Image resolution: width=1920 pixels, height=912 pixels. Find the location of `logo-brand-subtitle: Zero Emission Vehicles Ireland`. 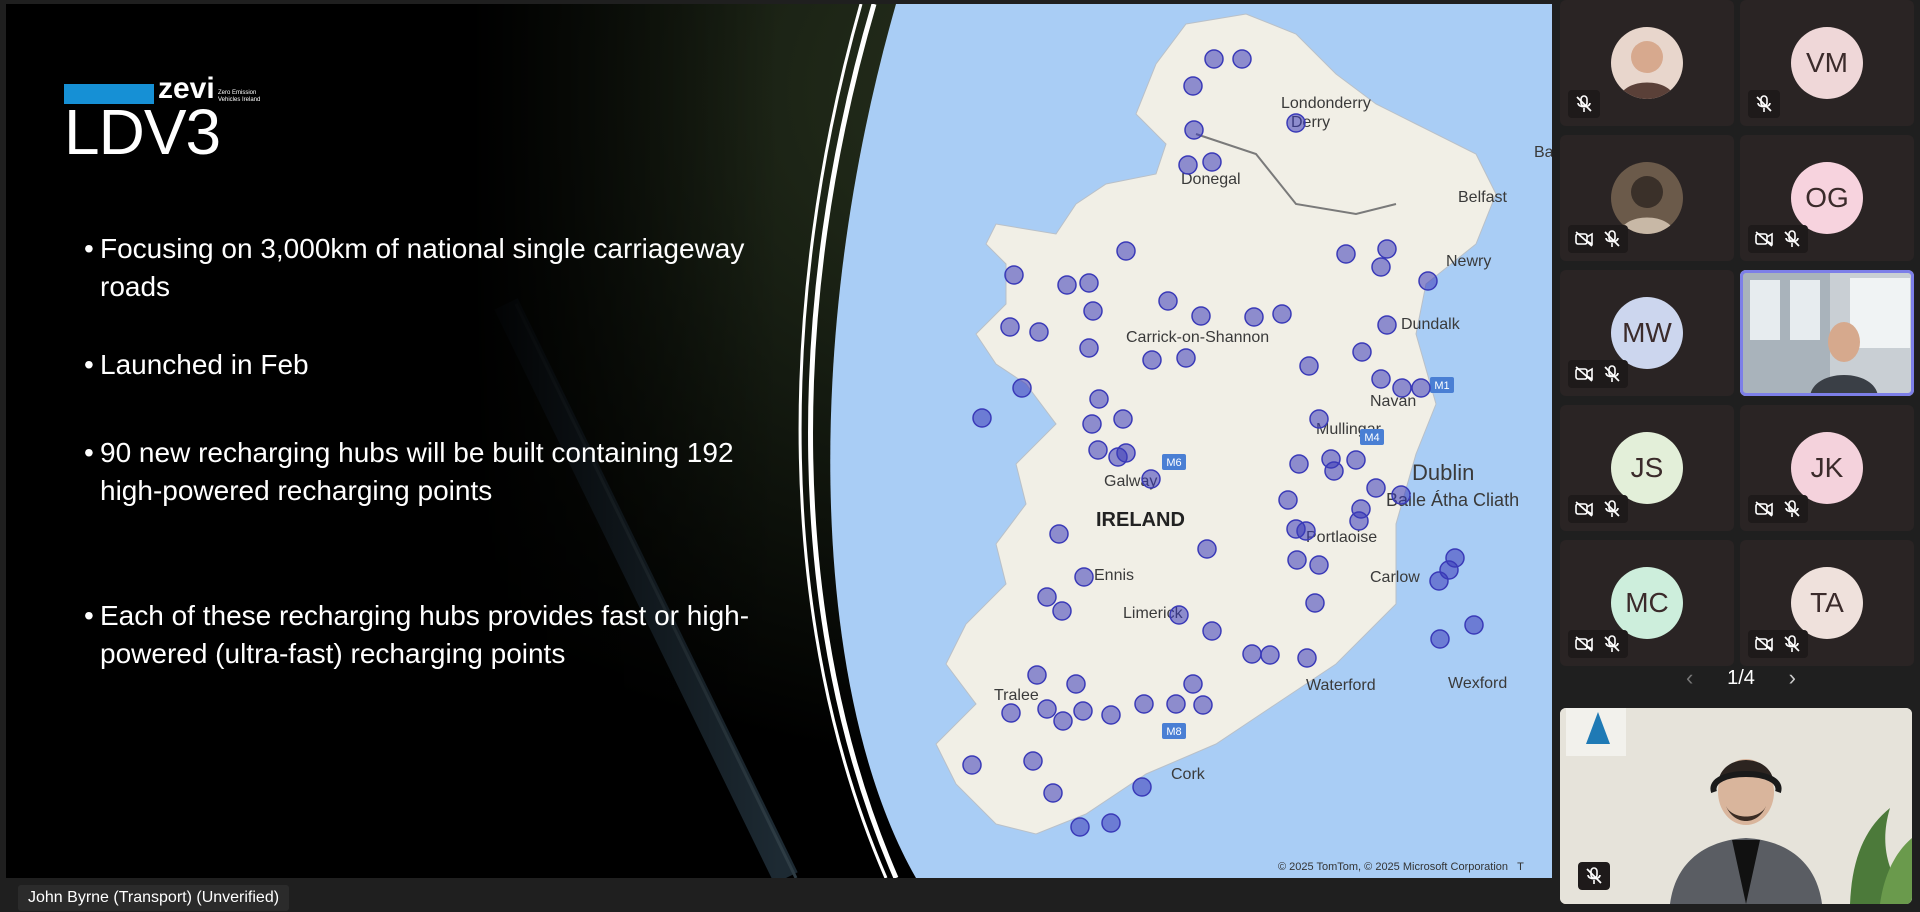

logo-brand-subtitle: Zero Emission Vehicles Ireland is located at coordinates (239, 96).